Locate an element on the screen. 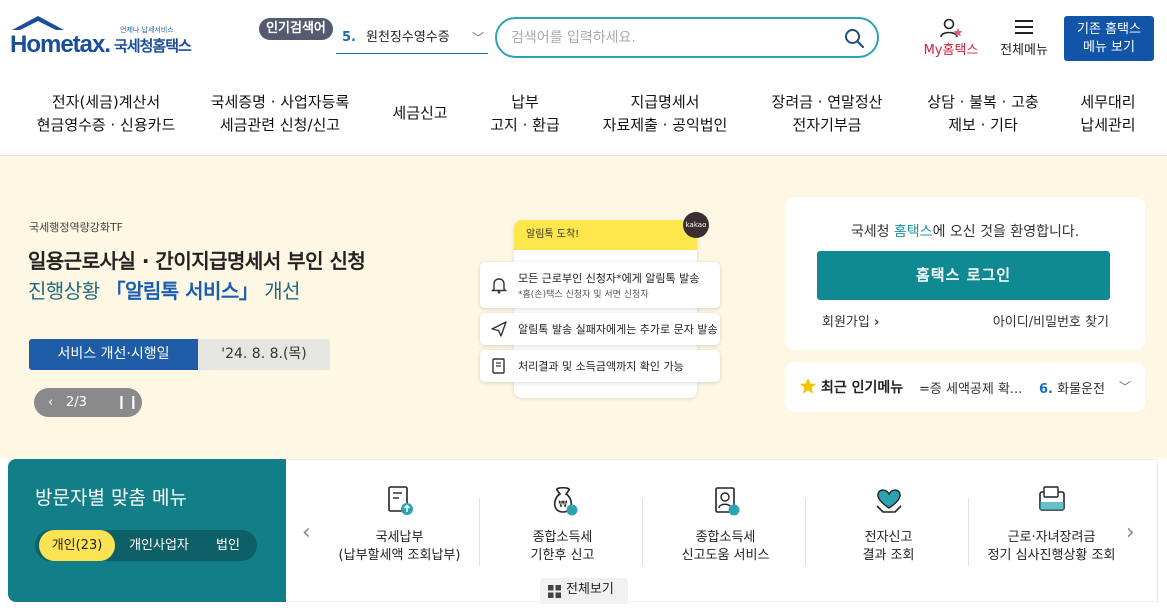  quick-incentive-review: 근로·자녀장려금 정기 심사진행상황 조회 is located at coordinates (1051, 528).